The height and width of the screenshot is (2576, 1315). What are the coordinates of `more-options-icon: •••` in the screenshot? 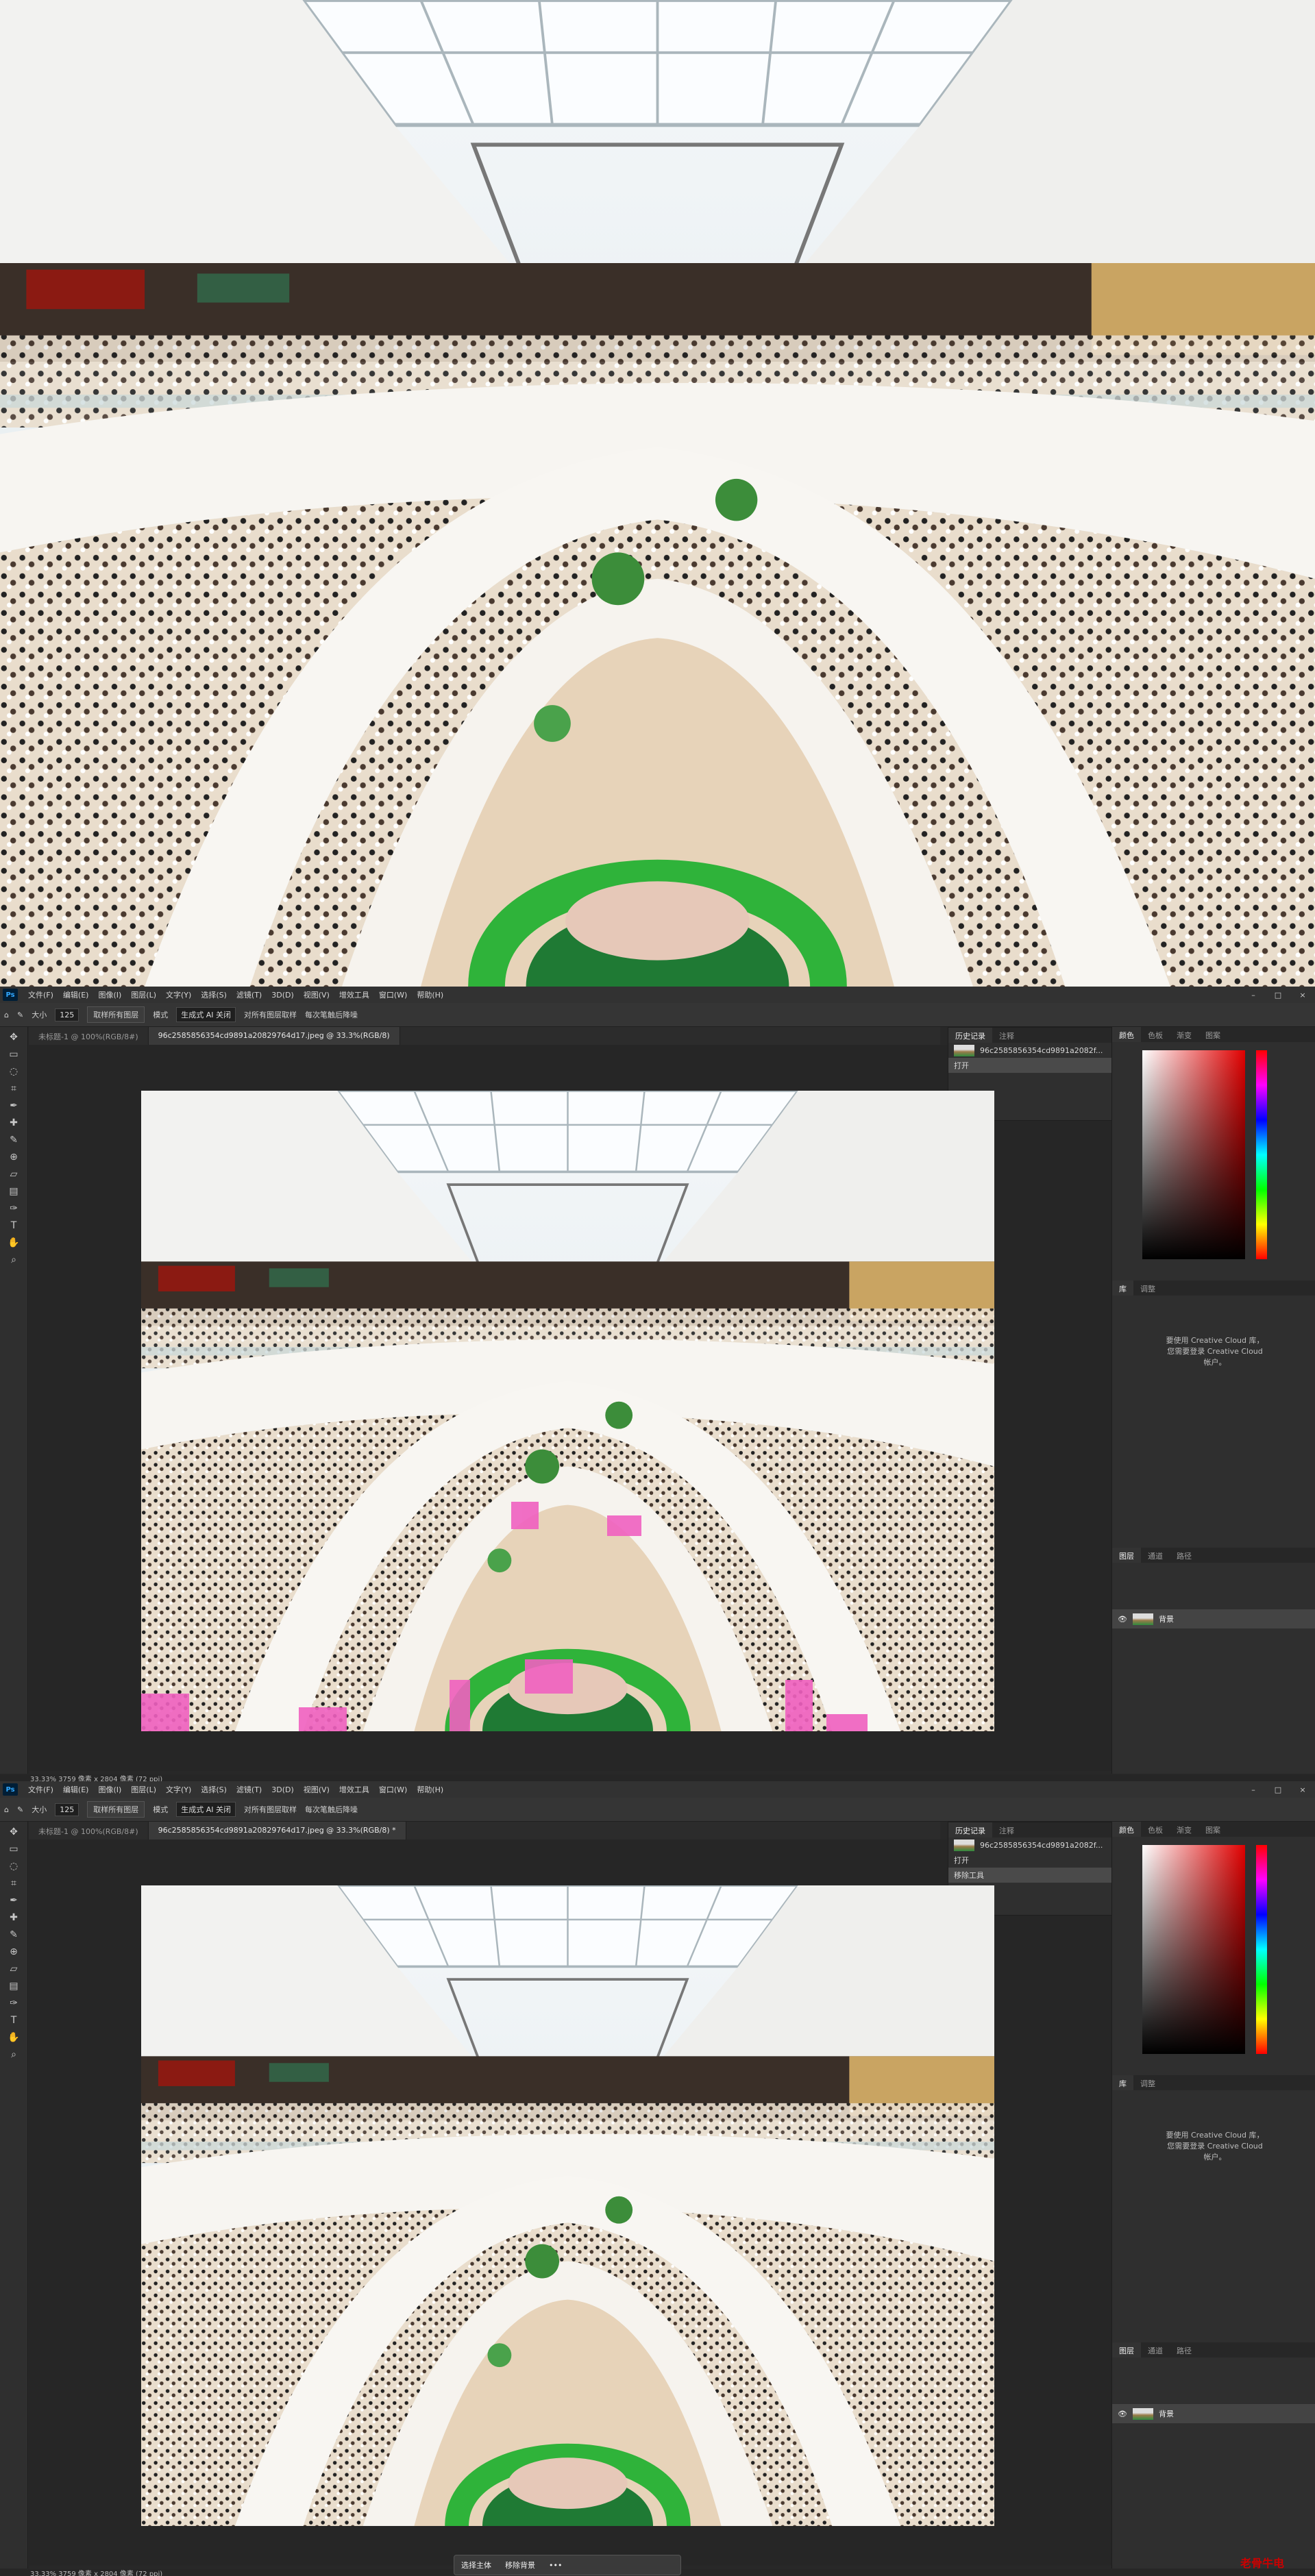 It's located at (555, 2565).